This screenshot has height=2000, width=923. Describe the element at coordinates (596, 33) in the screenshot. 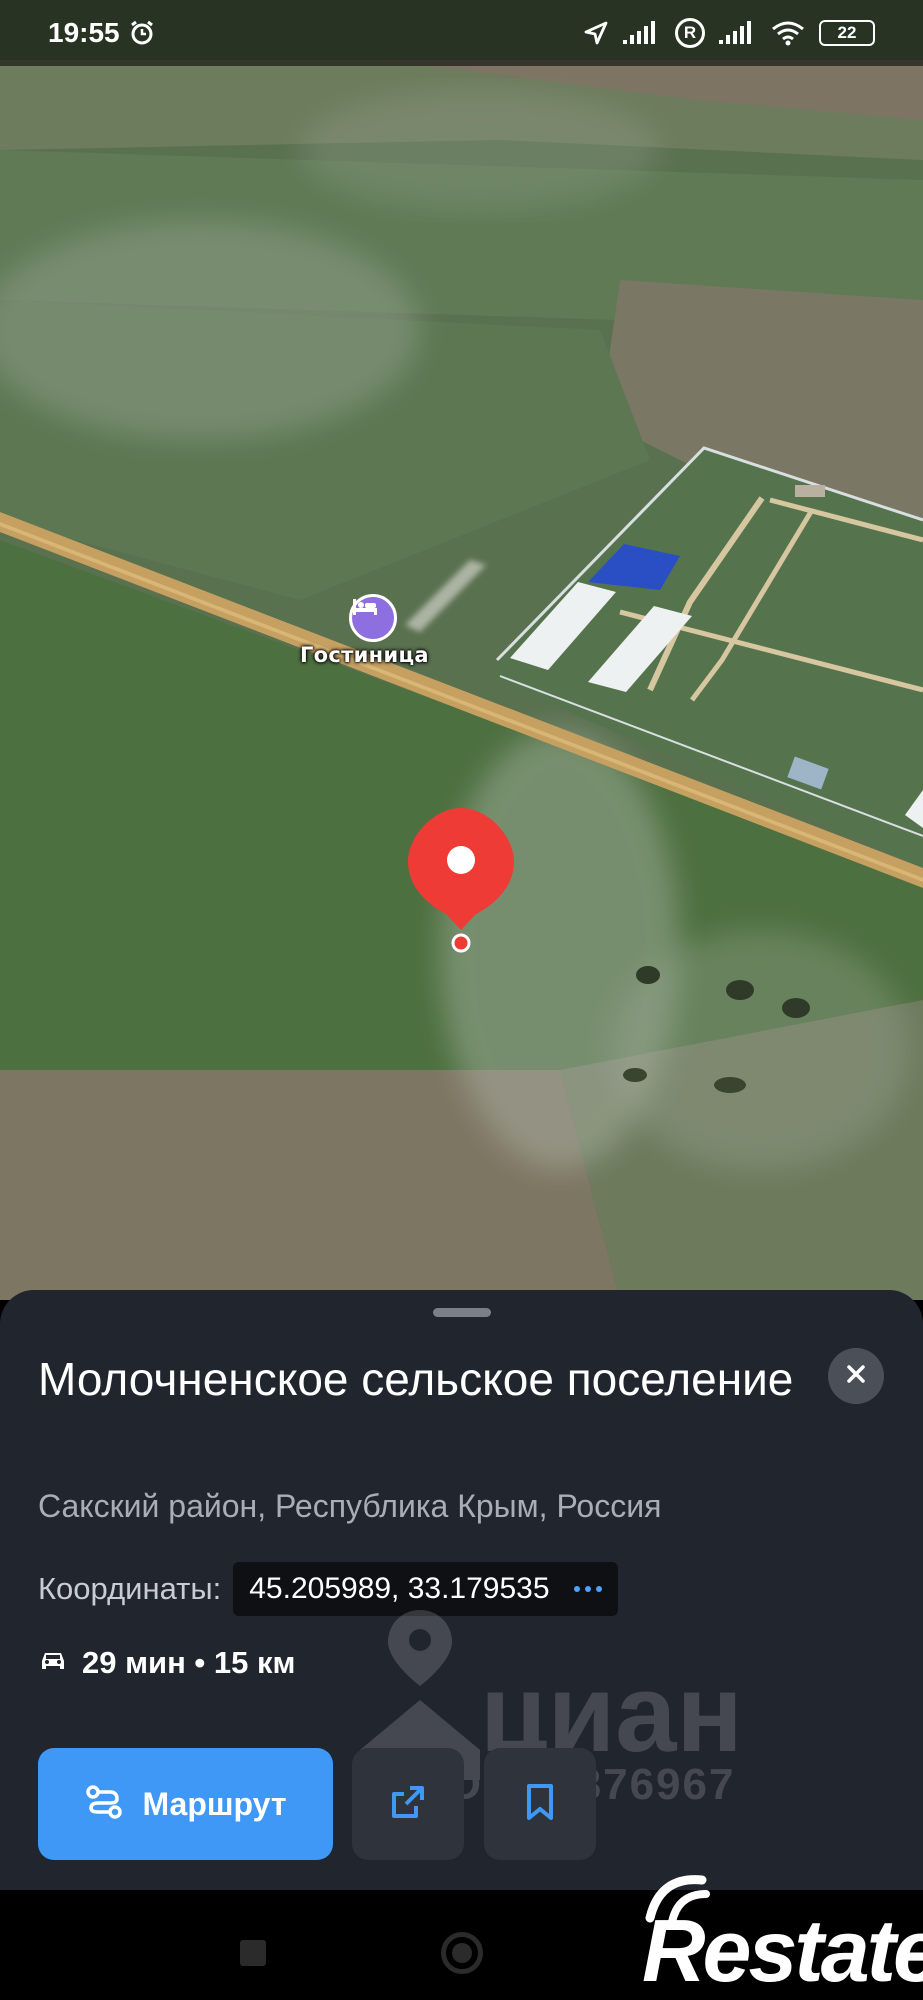

I see `location-arrow-icon` at that location.